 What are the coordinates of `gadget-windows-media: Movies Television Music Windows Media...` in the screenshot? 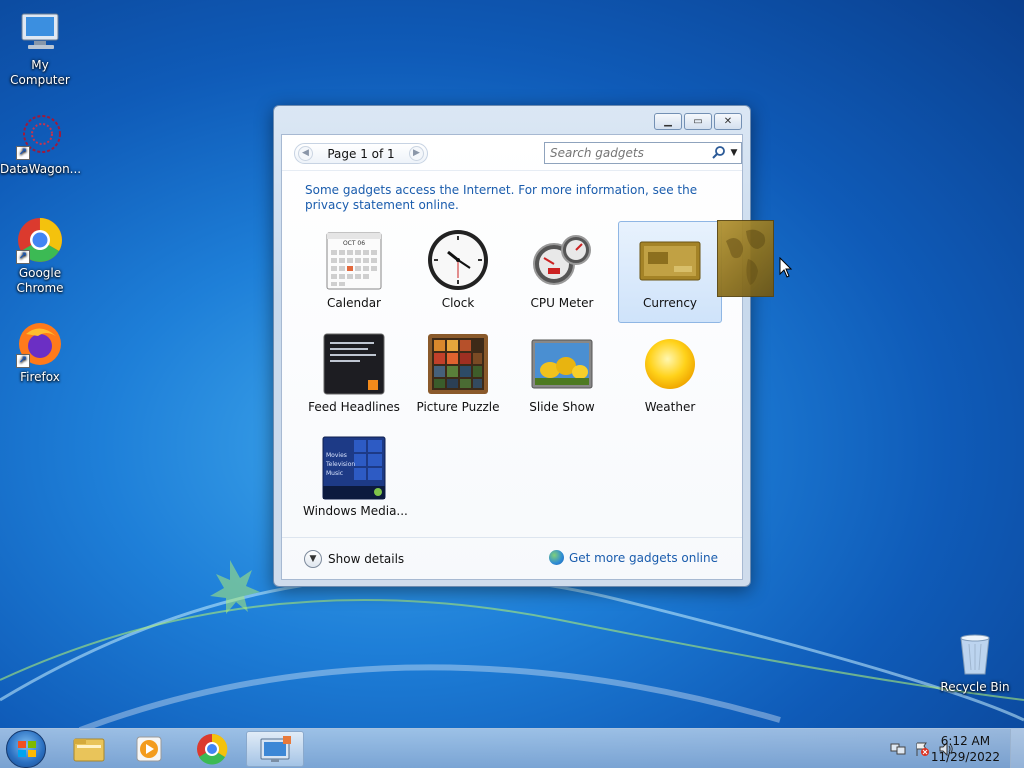 It's located at (355, 480).